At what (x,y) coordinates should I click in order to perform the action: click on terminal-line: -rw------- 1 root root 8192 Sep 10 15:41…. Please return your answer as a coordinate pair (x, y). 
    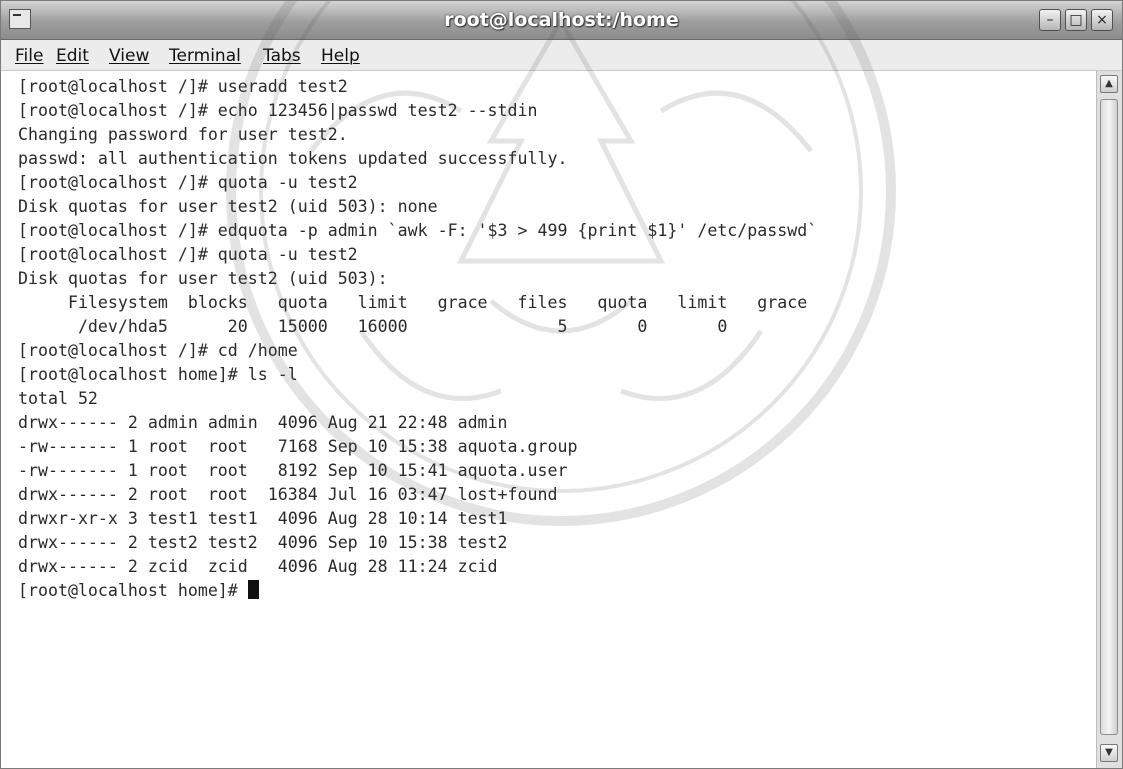
    Looking at the image, I should click on (293, 470).